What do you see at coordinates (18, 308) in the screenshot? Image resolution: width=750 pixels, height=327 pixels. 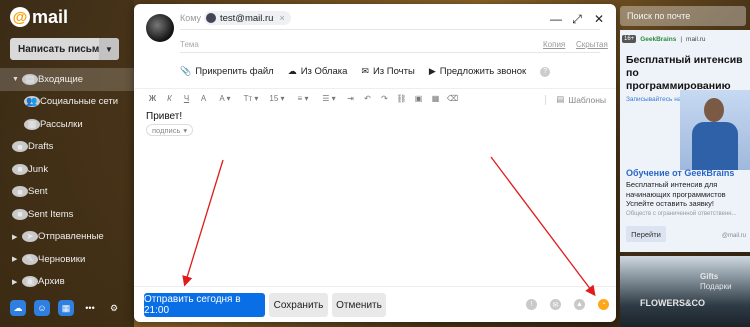 I see `cloud-icon: ☁` at bounding box center [18, 308].